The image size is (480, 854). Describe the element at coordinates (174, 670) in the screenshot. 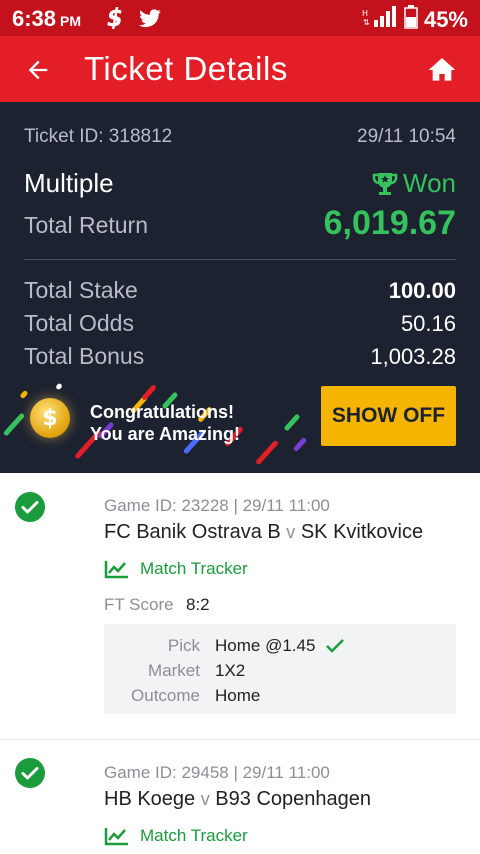

I see `market-label: Market` at that location.